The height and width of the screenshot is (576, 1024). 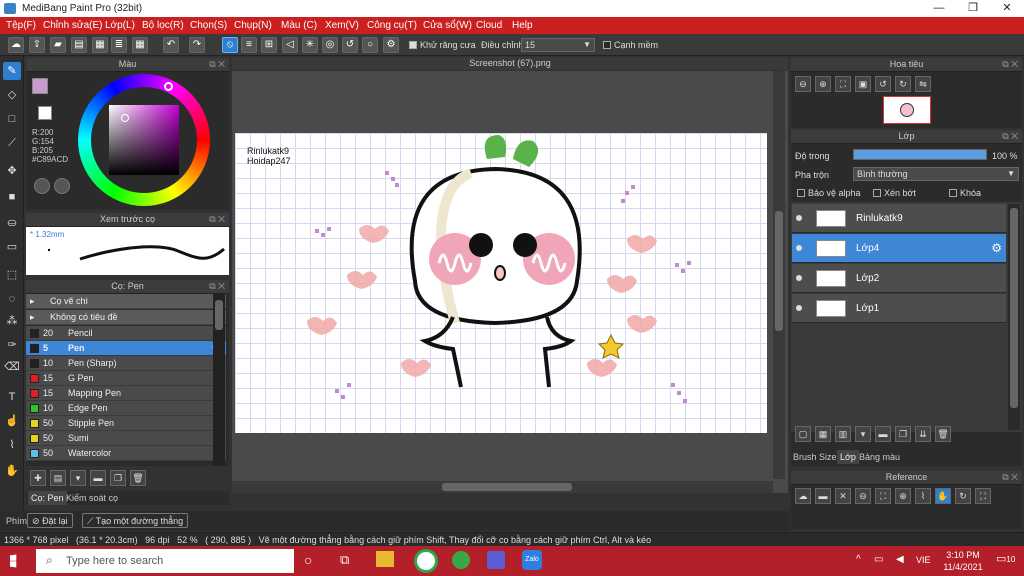 What do you see at coordinates (12, 397) in the screenshot?
I see `text-tool-icon: T` at bounding box center [12, 397].